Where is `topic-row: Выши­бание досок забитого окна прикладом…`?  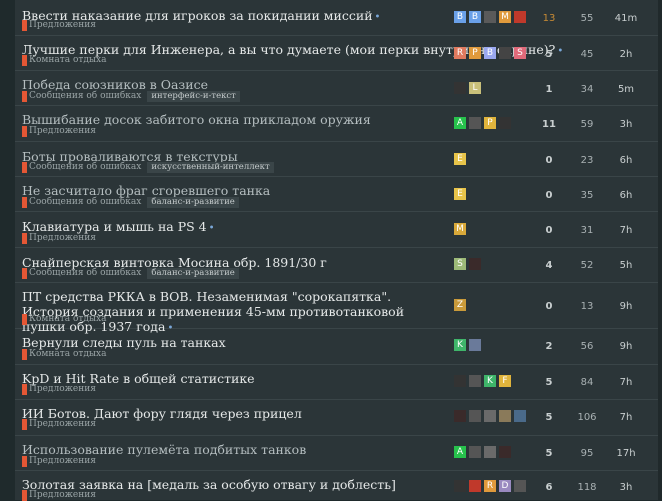 topic-row: Выши­бание досок забитого окна прикладом… is located at coordinates (338, 123).